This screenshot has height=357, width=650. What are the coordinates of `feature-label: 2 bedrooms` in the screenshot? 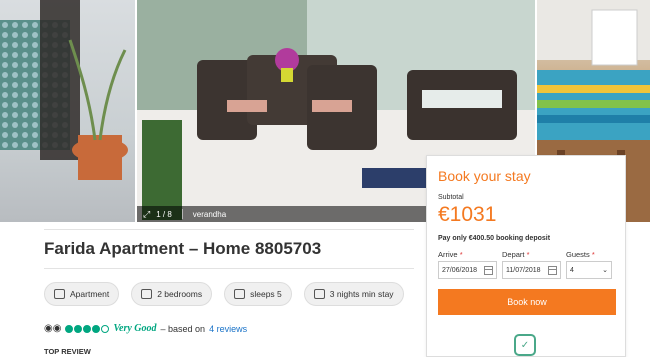 It's located at (180, 294).